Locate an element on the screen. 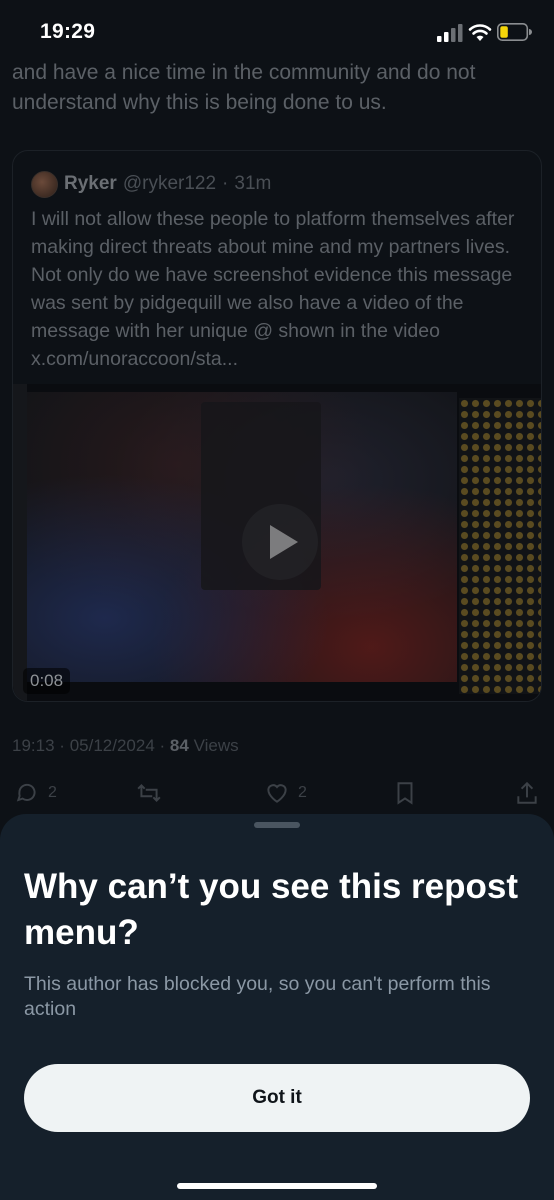 The image size is (554, 1200). quote-header: Ryker @ryker122 · 31m is located at coordinates (151, 184).